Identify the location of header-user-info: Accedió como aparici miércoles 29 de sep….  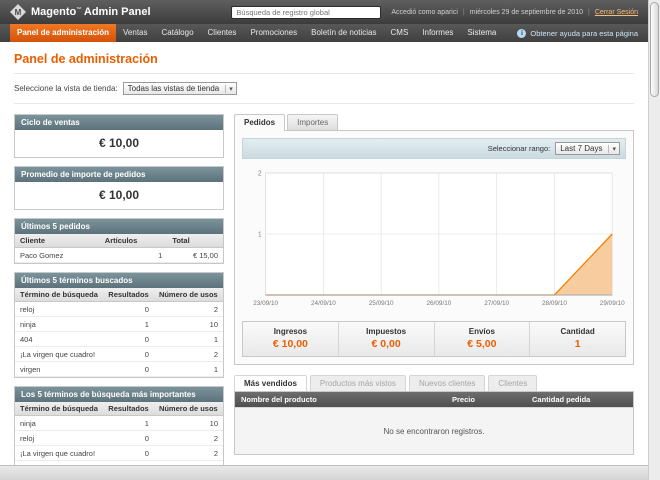
(514, 12).